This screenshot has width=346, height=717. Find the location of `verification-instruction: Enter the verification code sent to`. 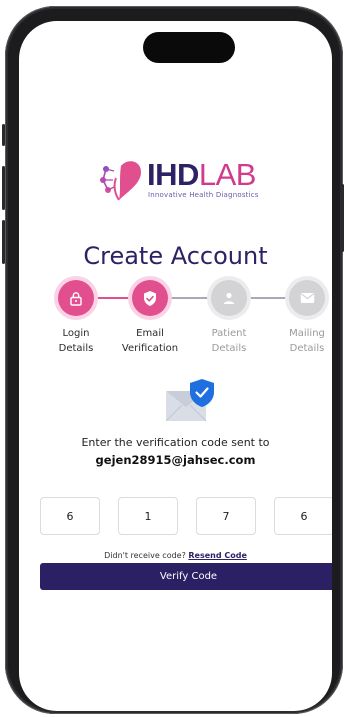

verification-instruction: Enter the verification code sent to is located at coordinates (175, 442).